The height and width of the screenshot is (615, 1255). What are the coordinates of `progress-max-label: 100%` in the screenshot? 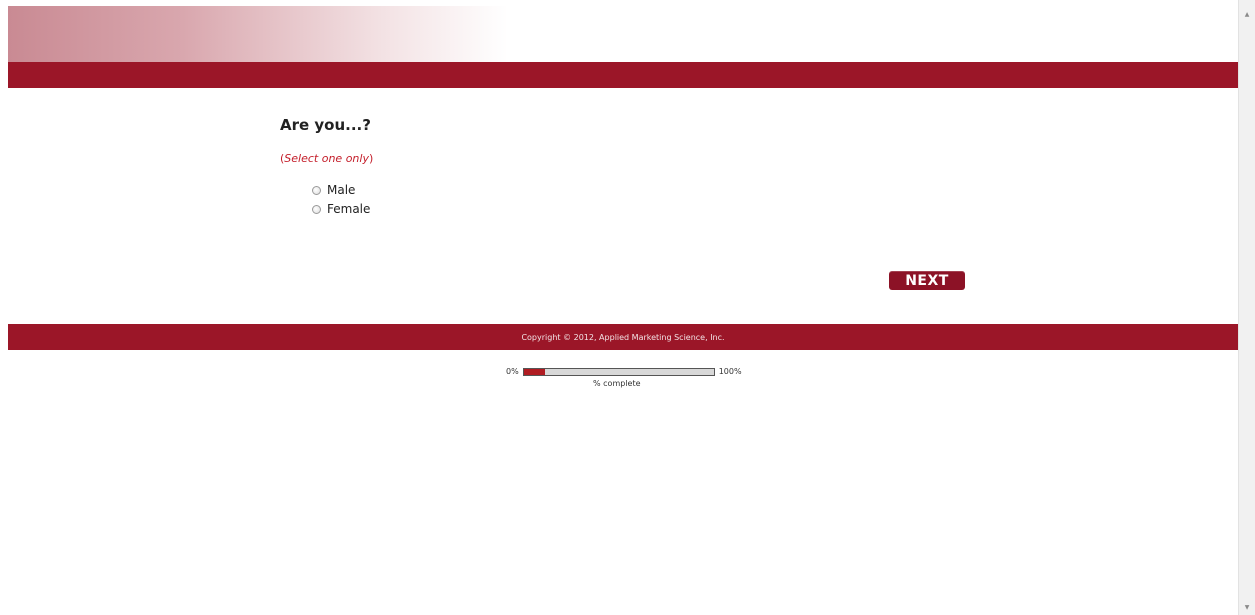 It's located at (730, 371).